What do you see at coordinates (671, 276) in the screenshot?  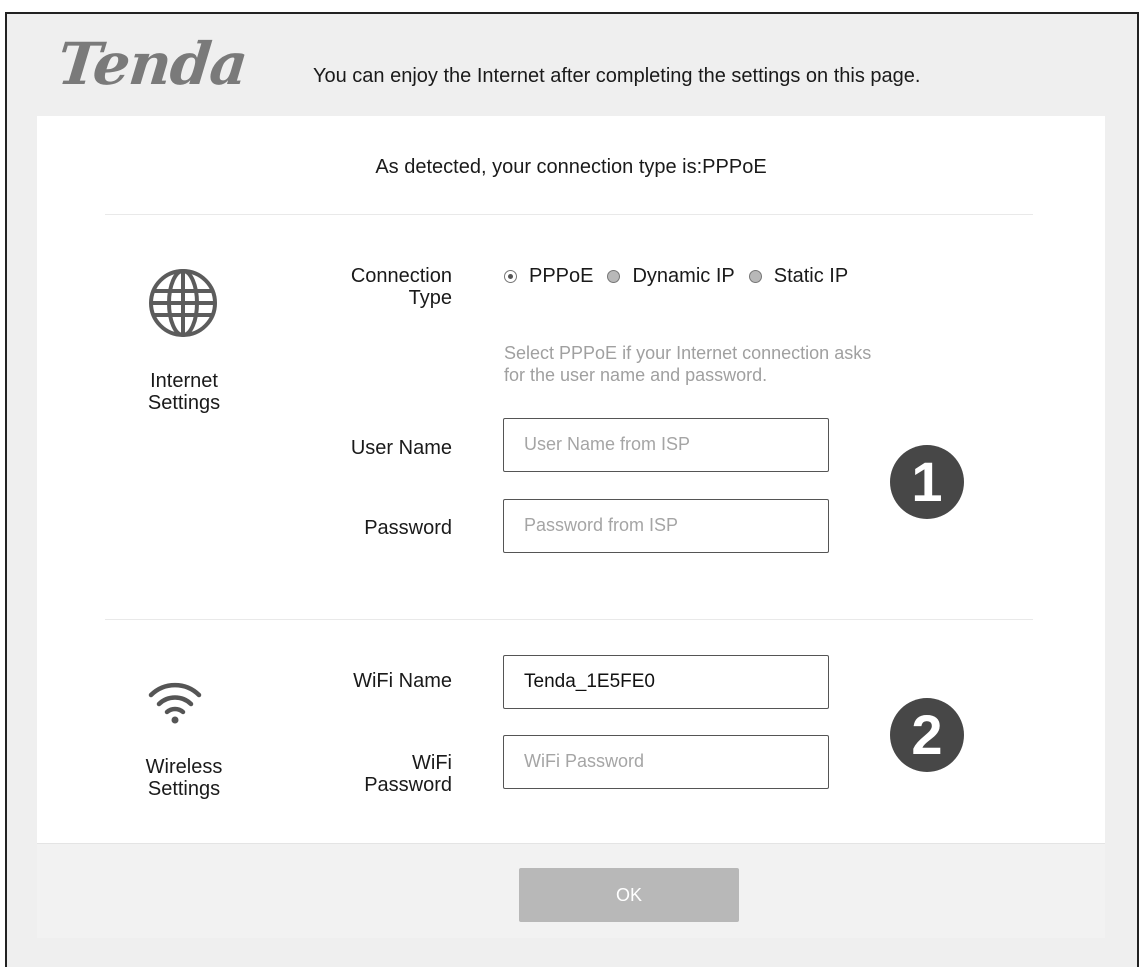 I see `radio-dynamic-ip: Dynamic IP` at bounding box center [671, 276].